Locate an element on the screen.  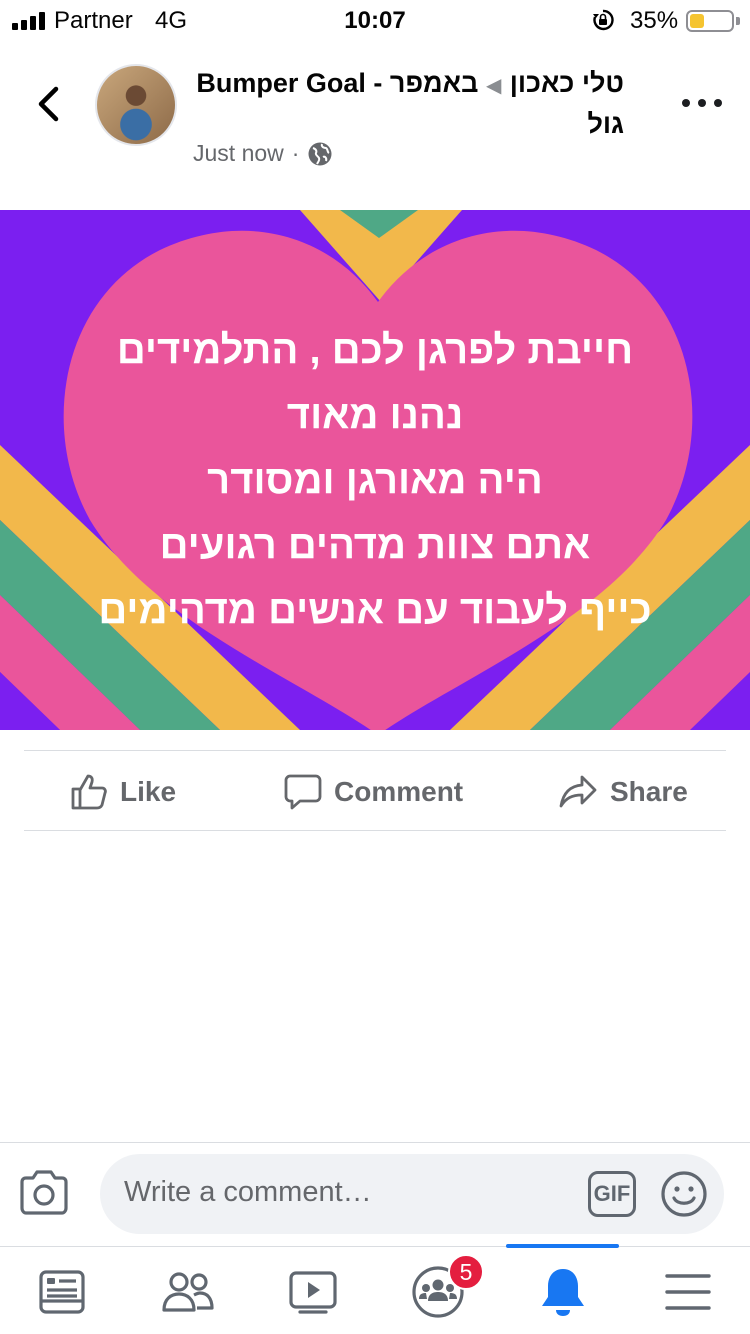
share-label: Share is located at coordinates (649, 791).